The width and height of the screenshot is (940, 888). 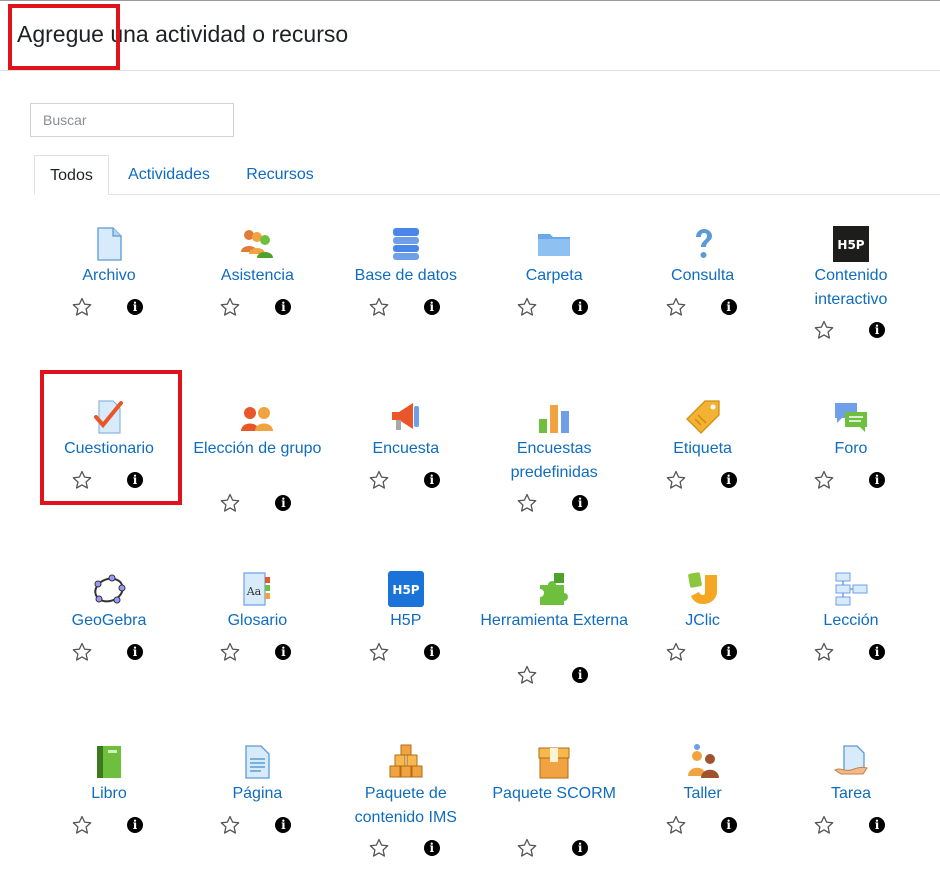 I want to click on activity-name: Foro, so click(x=851, y=449).